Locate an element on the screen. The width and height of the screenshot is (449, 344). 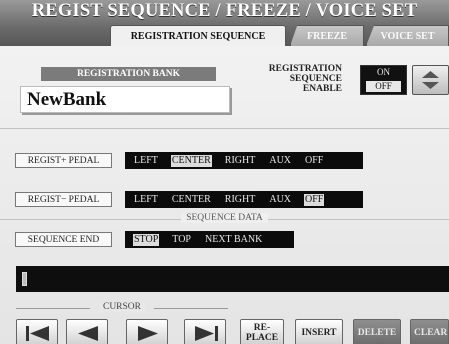
sequence-end-option-top: TOP is located at coordinates (181, 240).